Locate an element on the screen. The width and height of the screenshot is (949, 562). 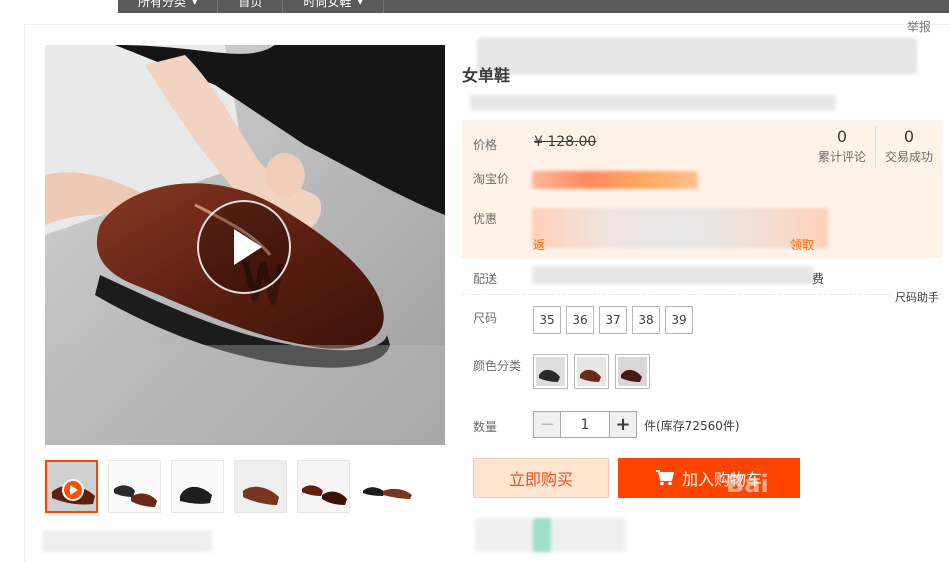
promo-label: 优惠 is located at coordinates (485, 219).